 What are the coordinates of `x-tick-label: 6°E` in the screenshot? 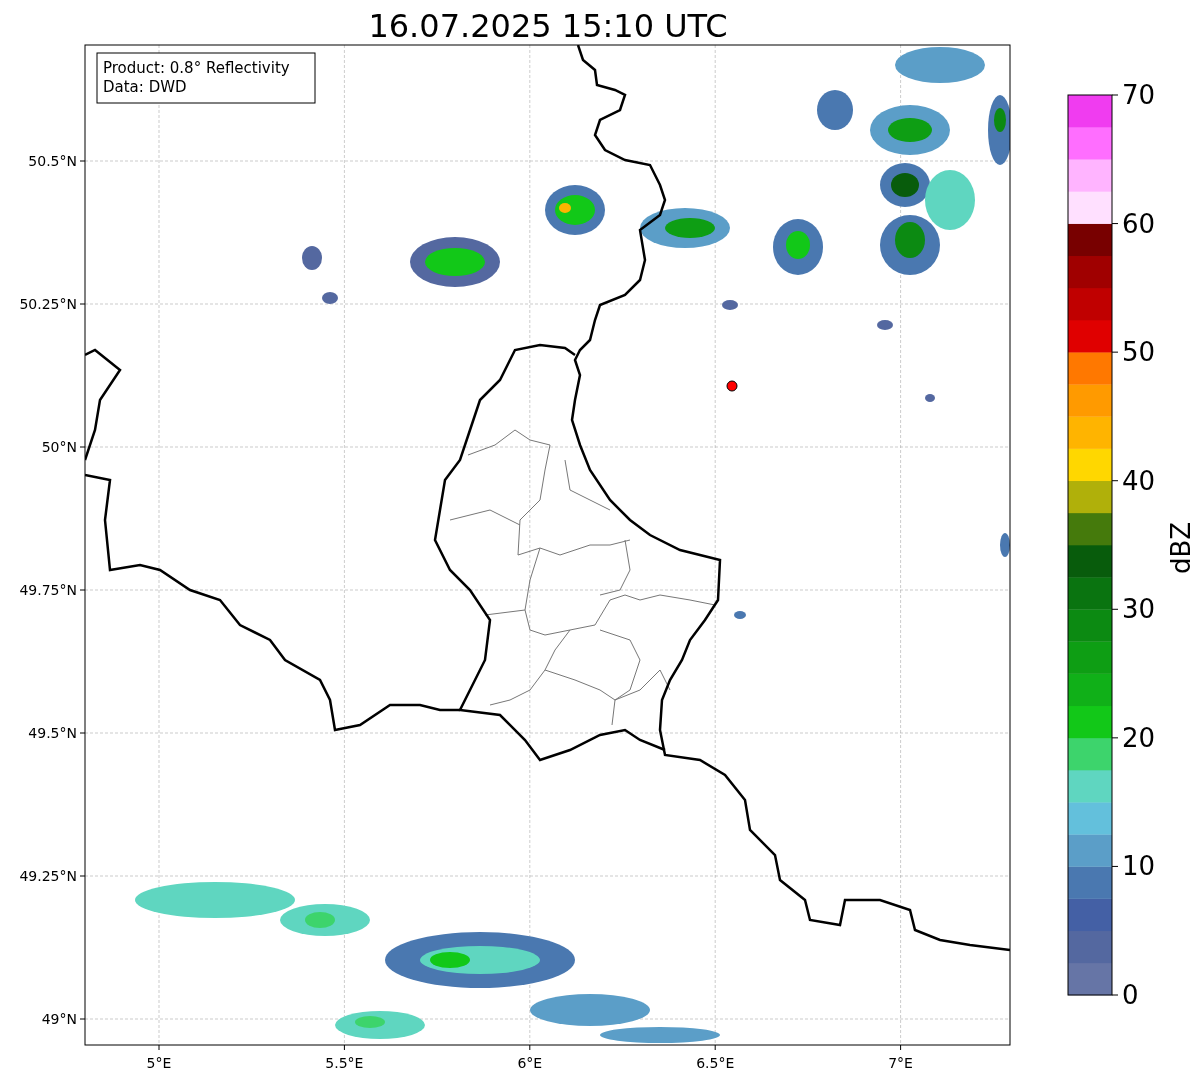 It's located at (530, 1063).